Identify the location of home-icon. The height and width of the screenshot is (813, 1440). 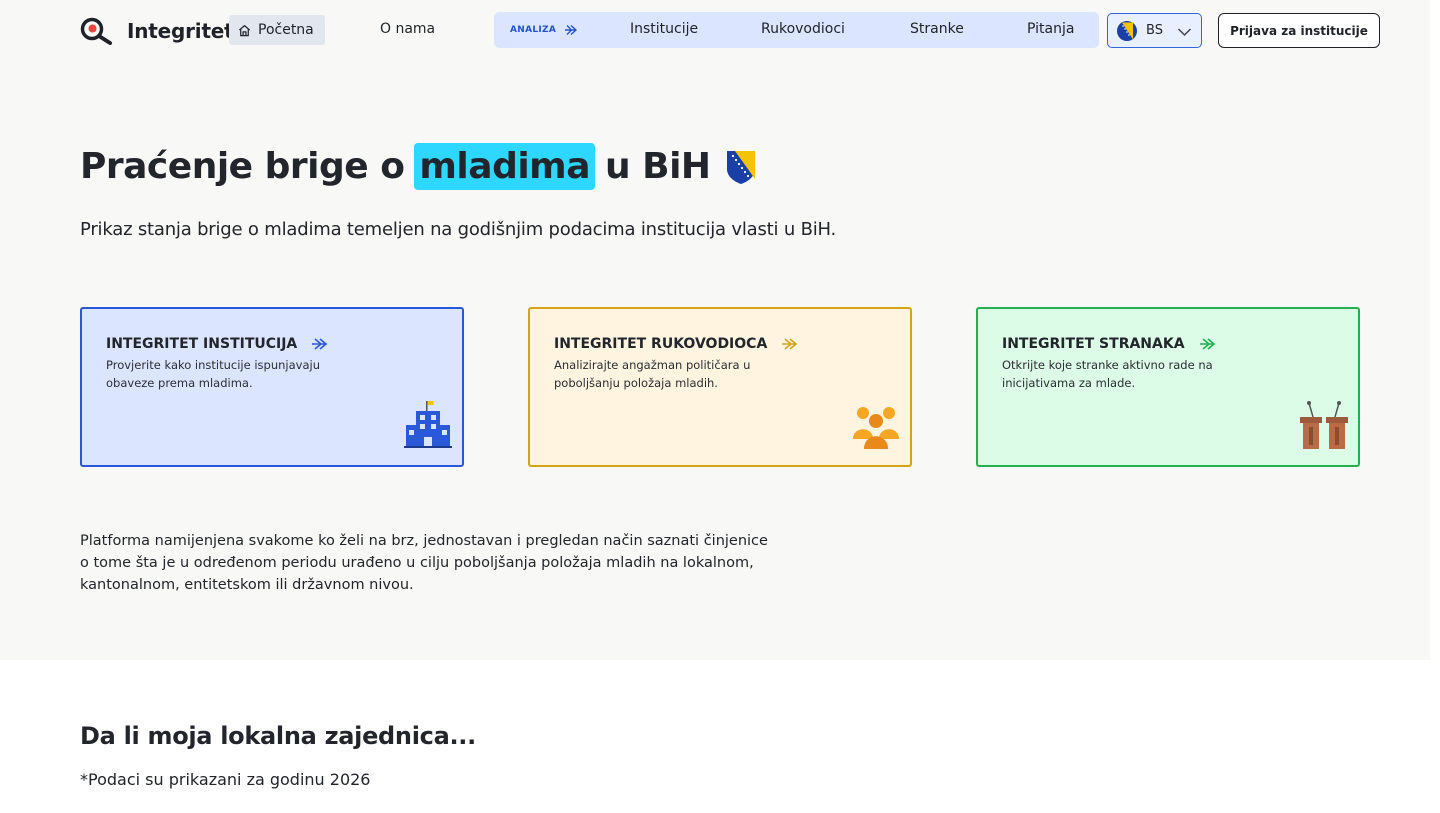
(244, 30).